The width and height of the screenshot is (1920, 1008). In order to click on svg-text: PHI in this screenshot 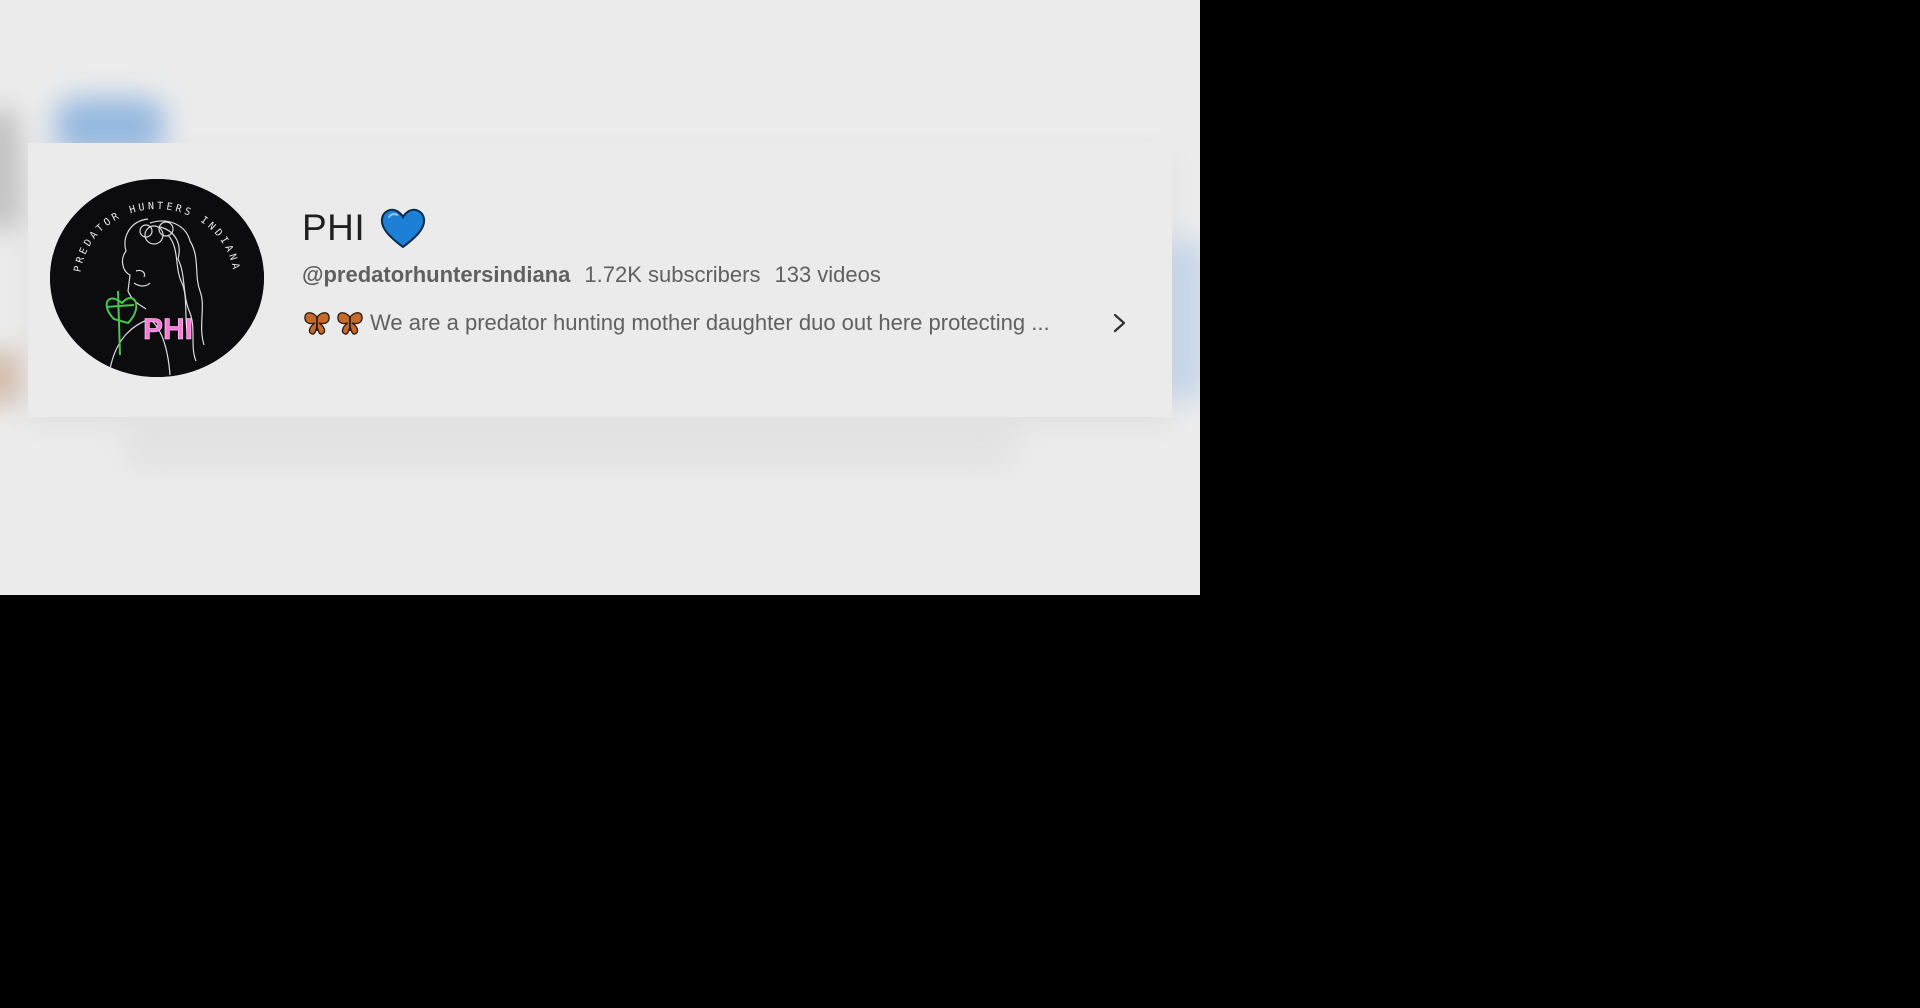, I will do `click(168, 329)`.